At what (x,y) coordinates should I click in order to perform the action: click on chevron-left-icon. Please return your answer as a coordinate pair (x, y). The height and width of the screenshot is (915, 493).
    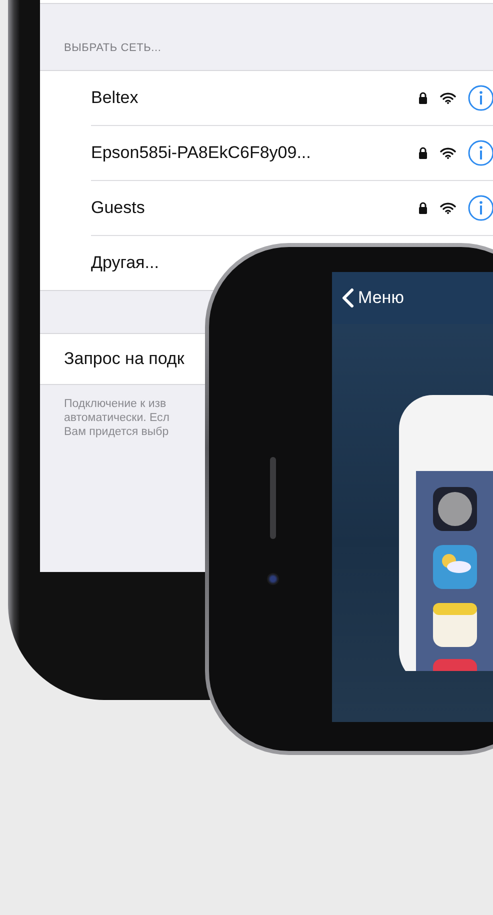
    Looking at the image, I should click on (348, 298).